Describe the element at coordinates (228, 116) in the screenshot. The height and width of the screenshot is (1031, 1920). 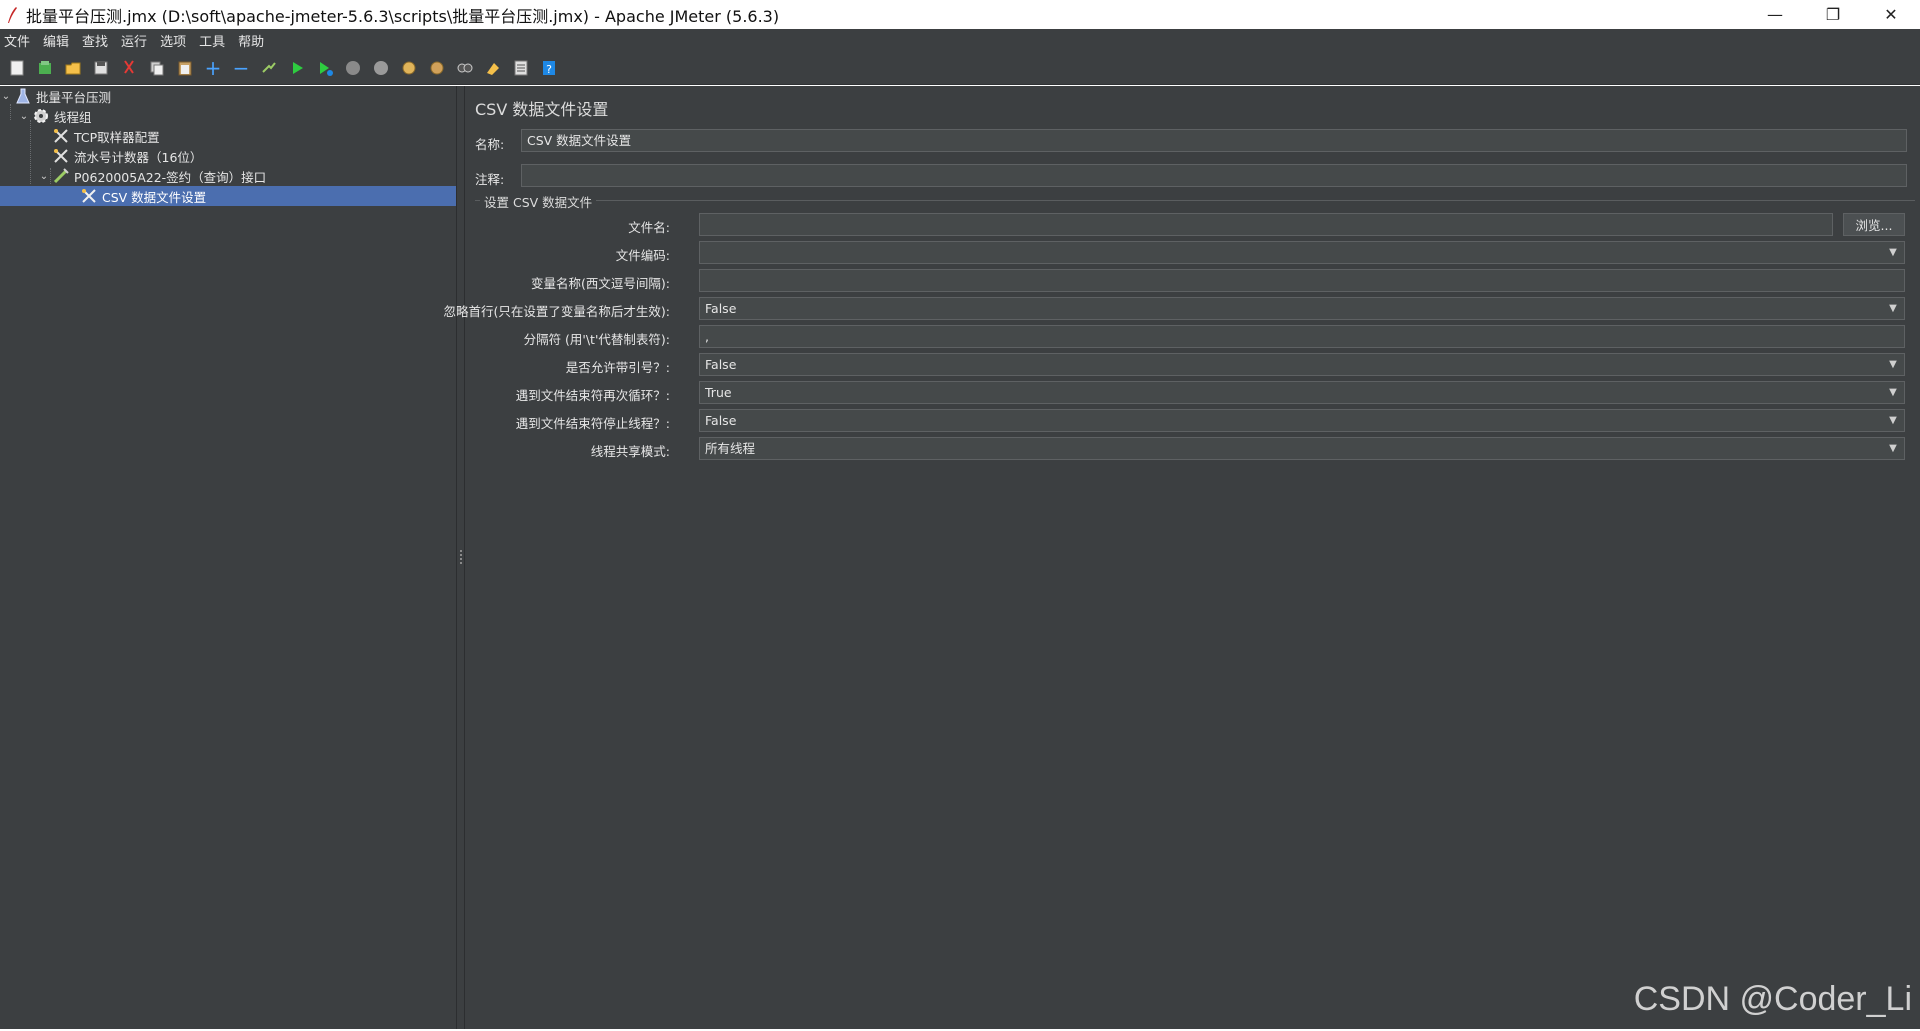
I see `tree-item-thread-group: ⌄ 线程组` at that location.